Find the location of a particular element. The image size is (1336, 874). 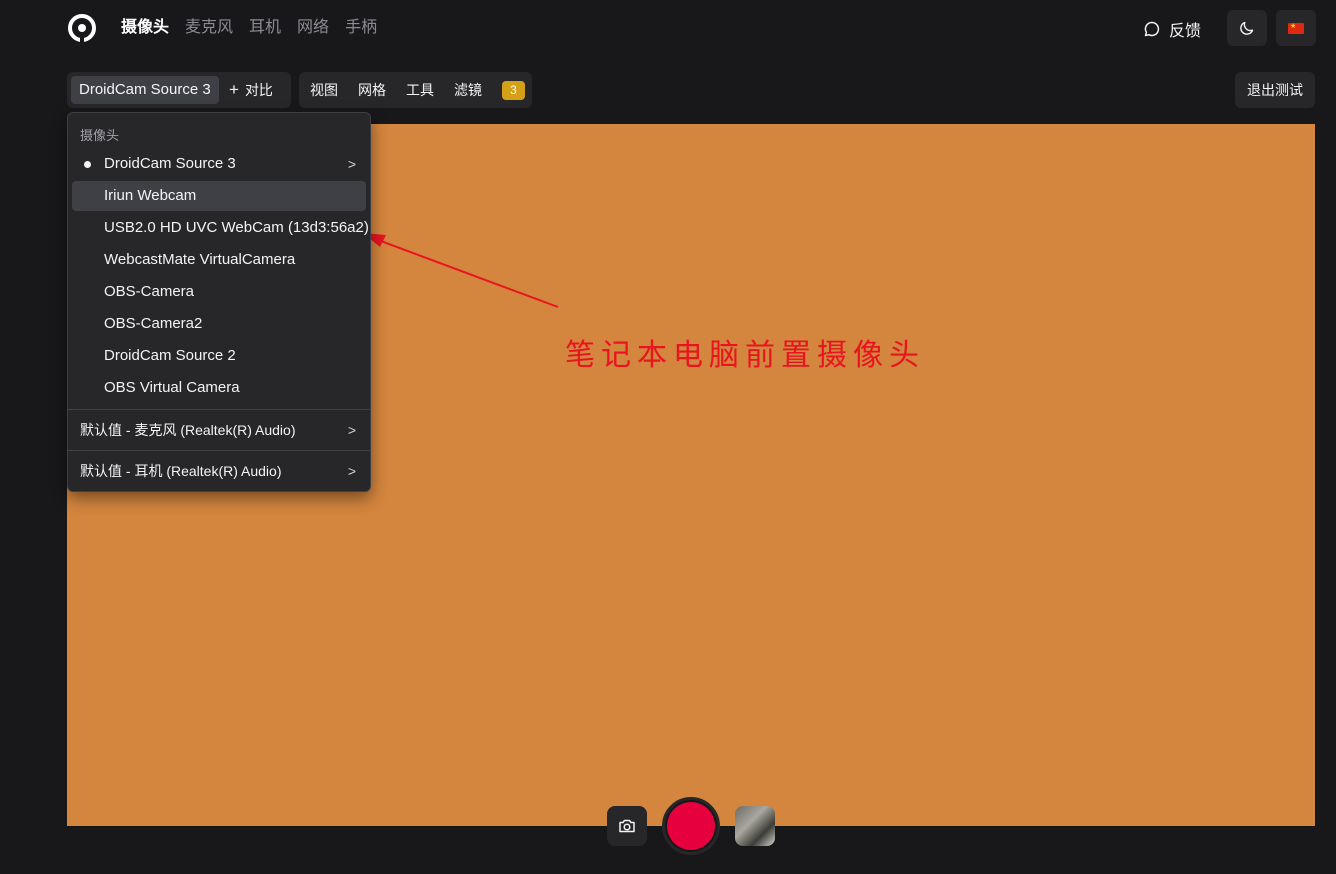

record-dot is located at coordinates (691, 826).